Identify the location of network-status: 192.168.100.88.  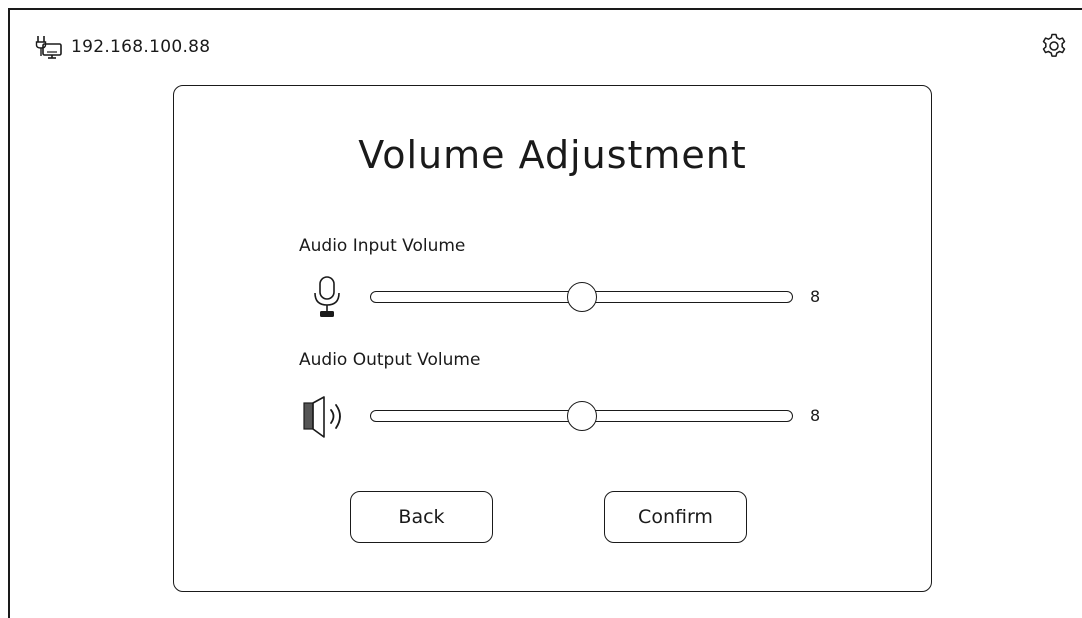
(122, 47).